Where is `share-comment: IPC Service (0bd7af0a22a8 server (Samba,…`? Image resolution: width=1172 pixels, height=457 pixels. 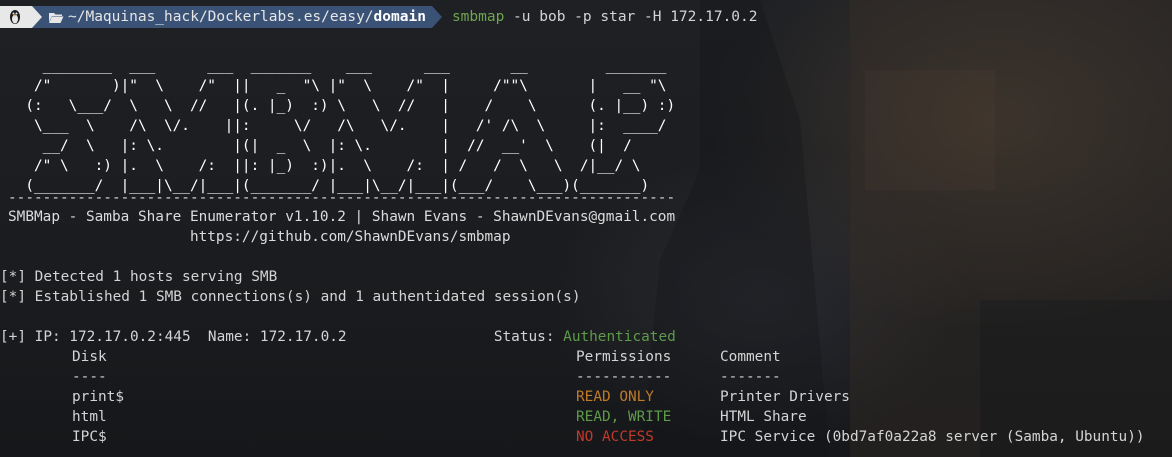 share-comment: IPC Service (0bd7af0a22a8 server (Samba,… is located at coordinates (932, 437).